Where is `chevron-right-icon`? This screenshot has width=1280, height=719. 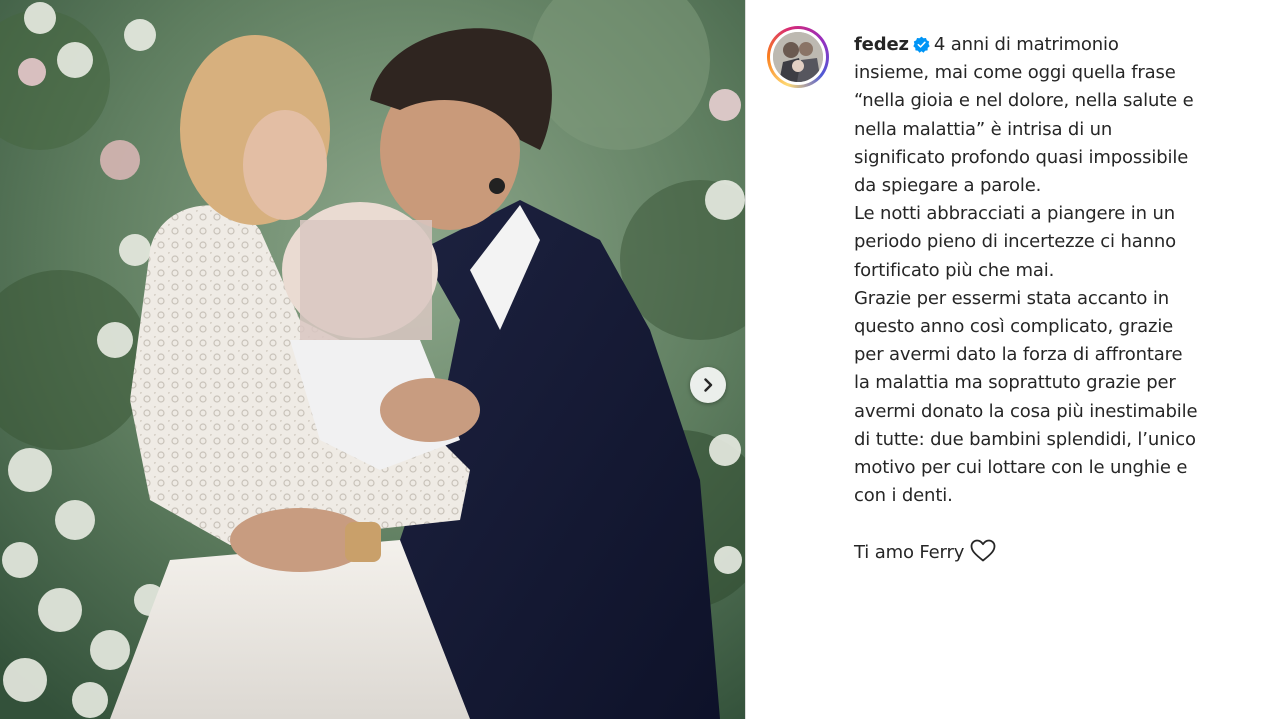
chevron-right-icon is located at coordinates (708, 385).